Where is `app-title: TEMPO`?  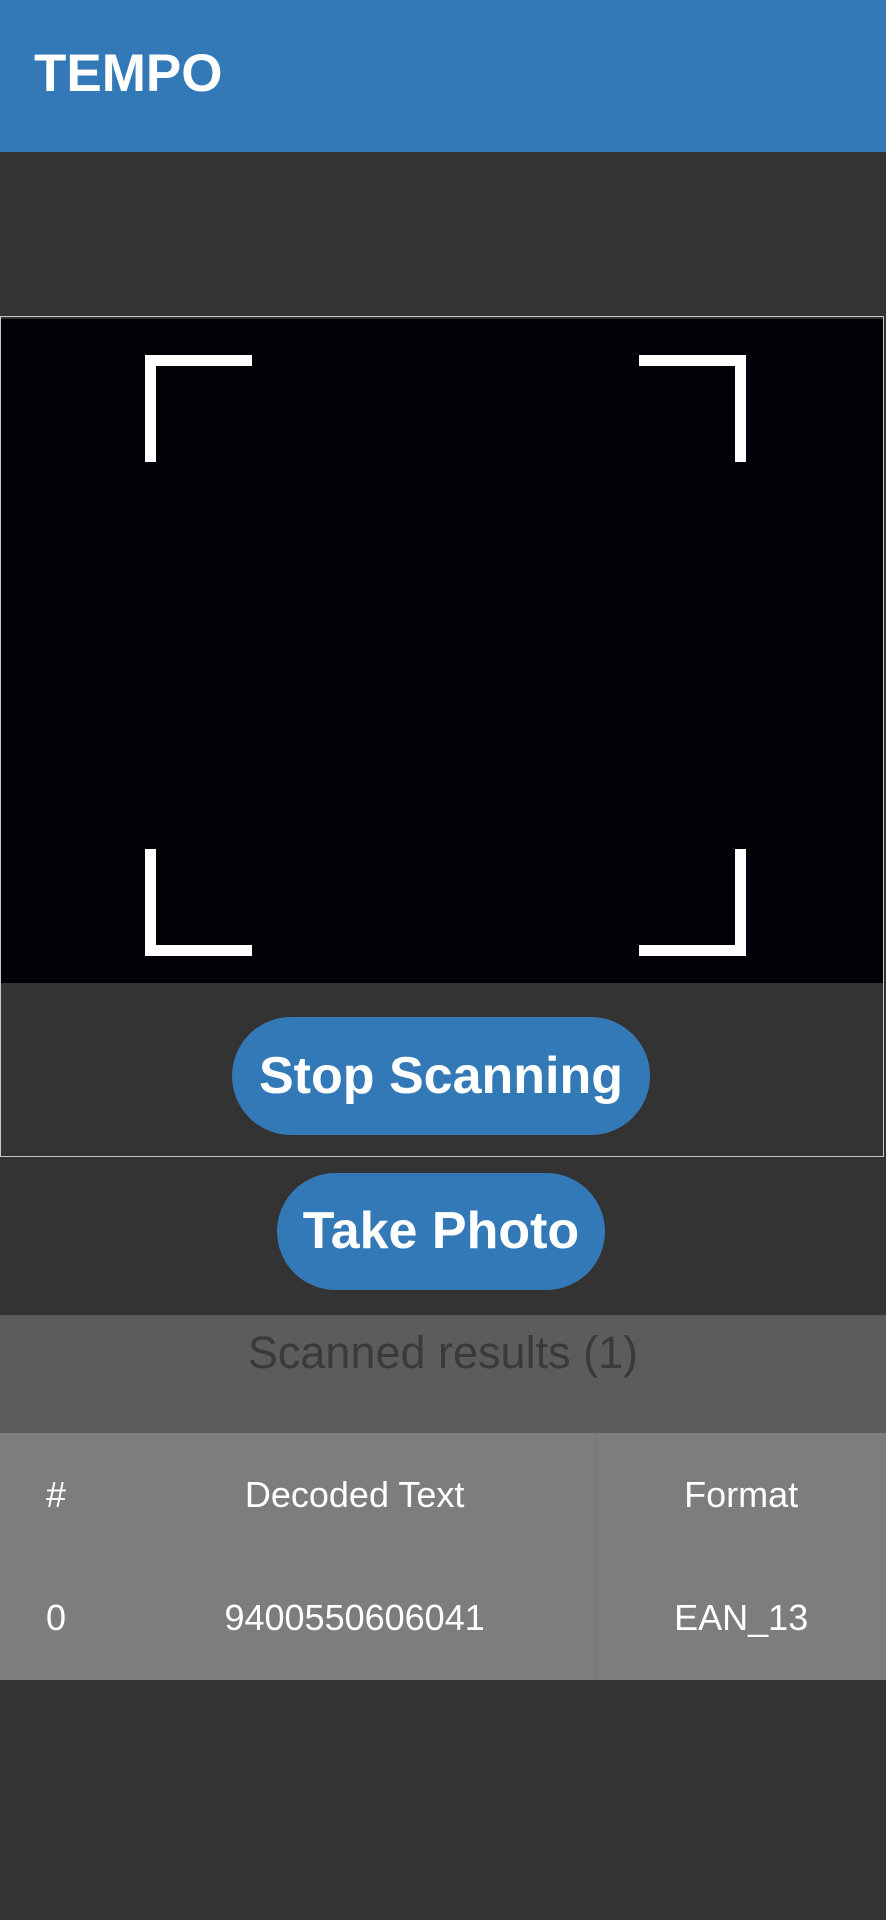 app-title: TEMPO is located at coordinates (128, 73).